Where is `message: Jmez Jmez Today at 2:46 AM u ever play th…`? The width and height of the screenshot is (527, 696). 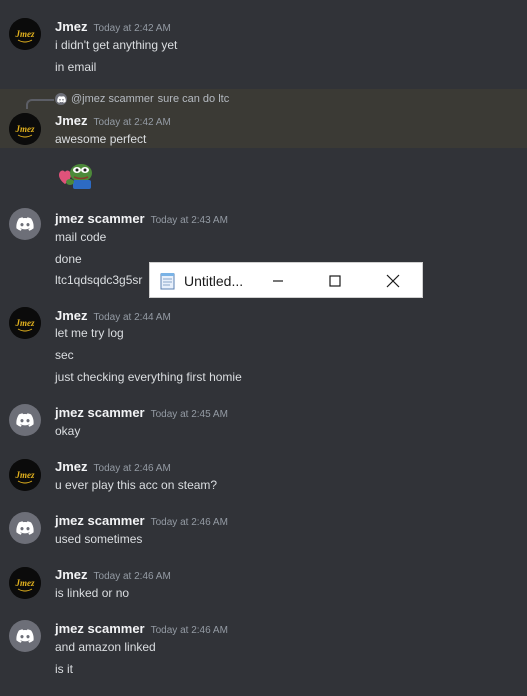 message: Jmez Jmez Today at 2:46 AM u ever play th… is located at coordinates (263, 476).